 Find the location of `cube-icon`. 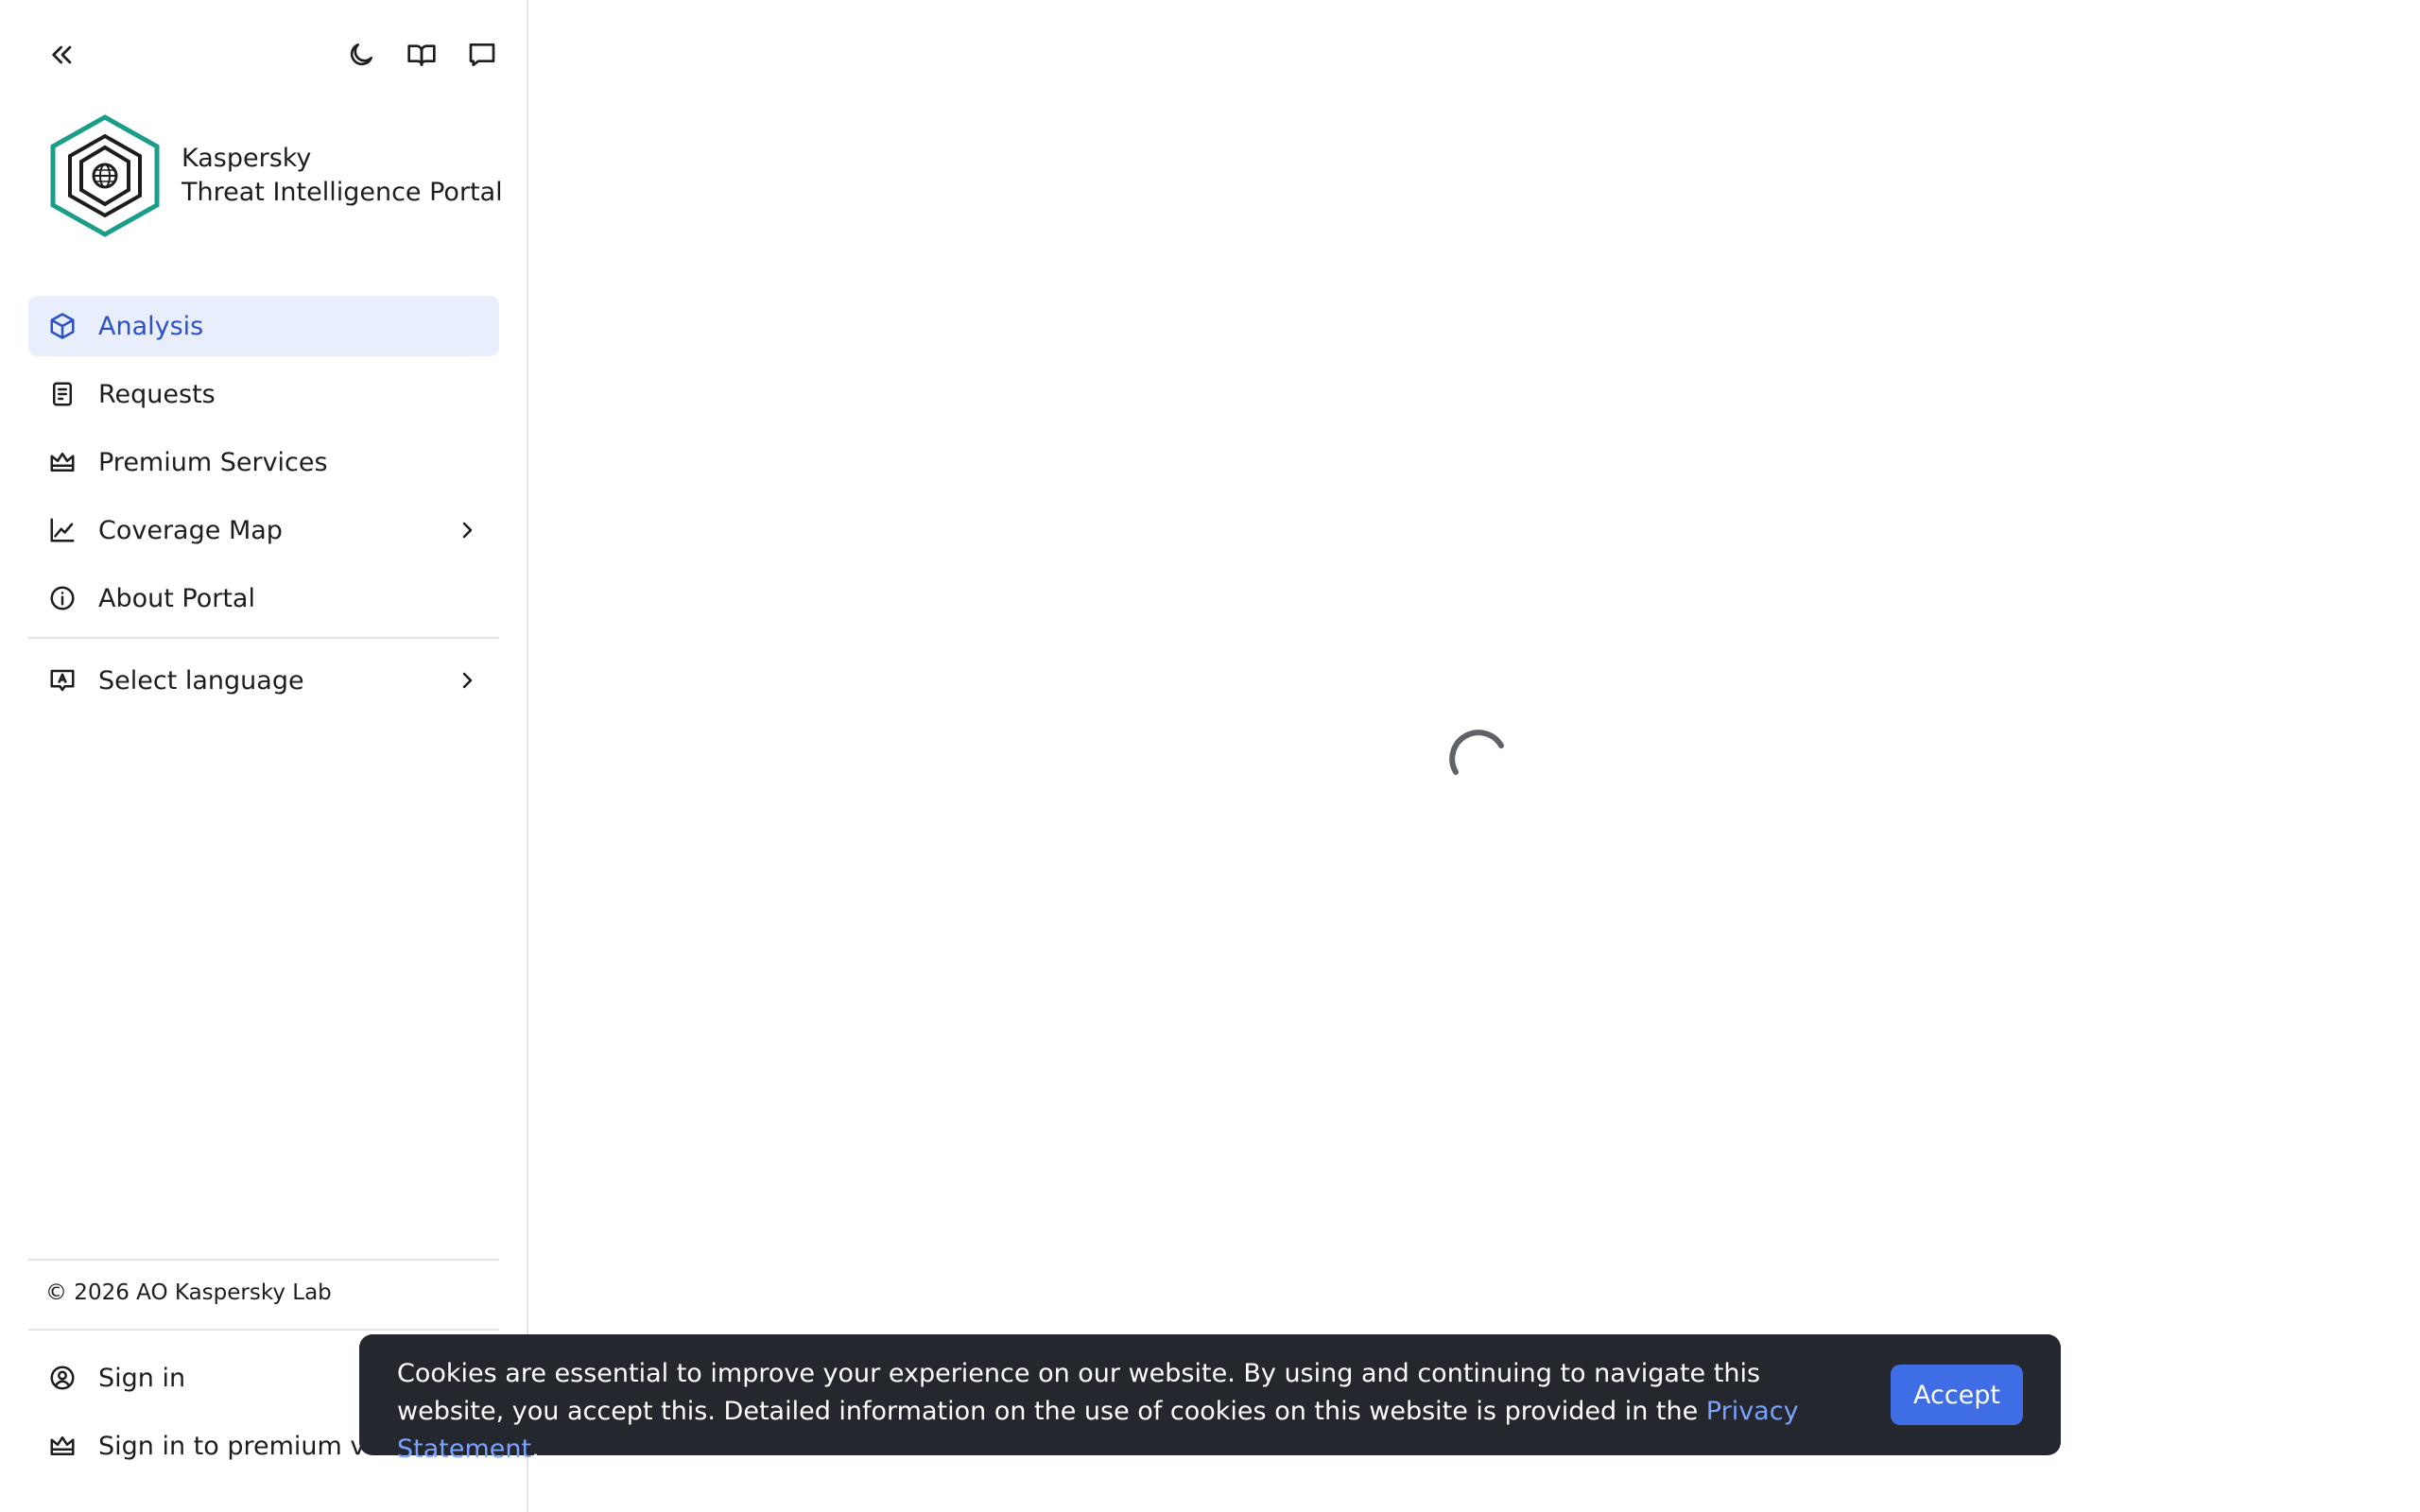

cube-icon is located at coordinates (62, 326).